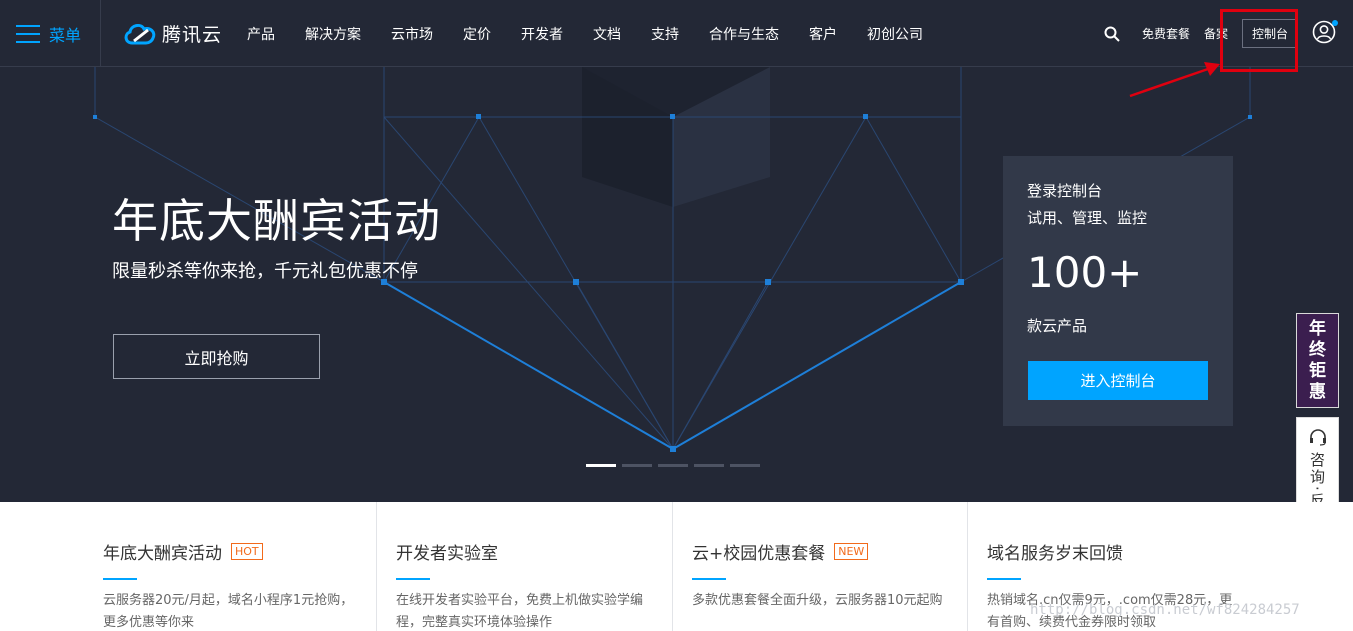  I want to click on user-avatar-icon, so click(1325, 33).